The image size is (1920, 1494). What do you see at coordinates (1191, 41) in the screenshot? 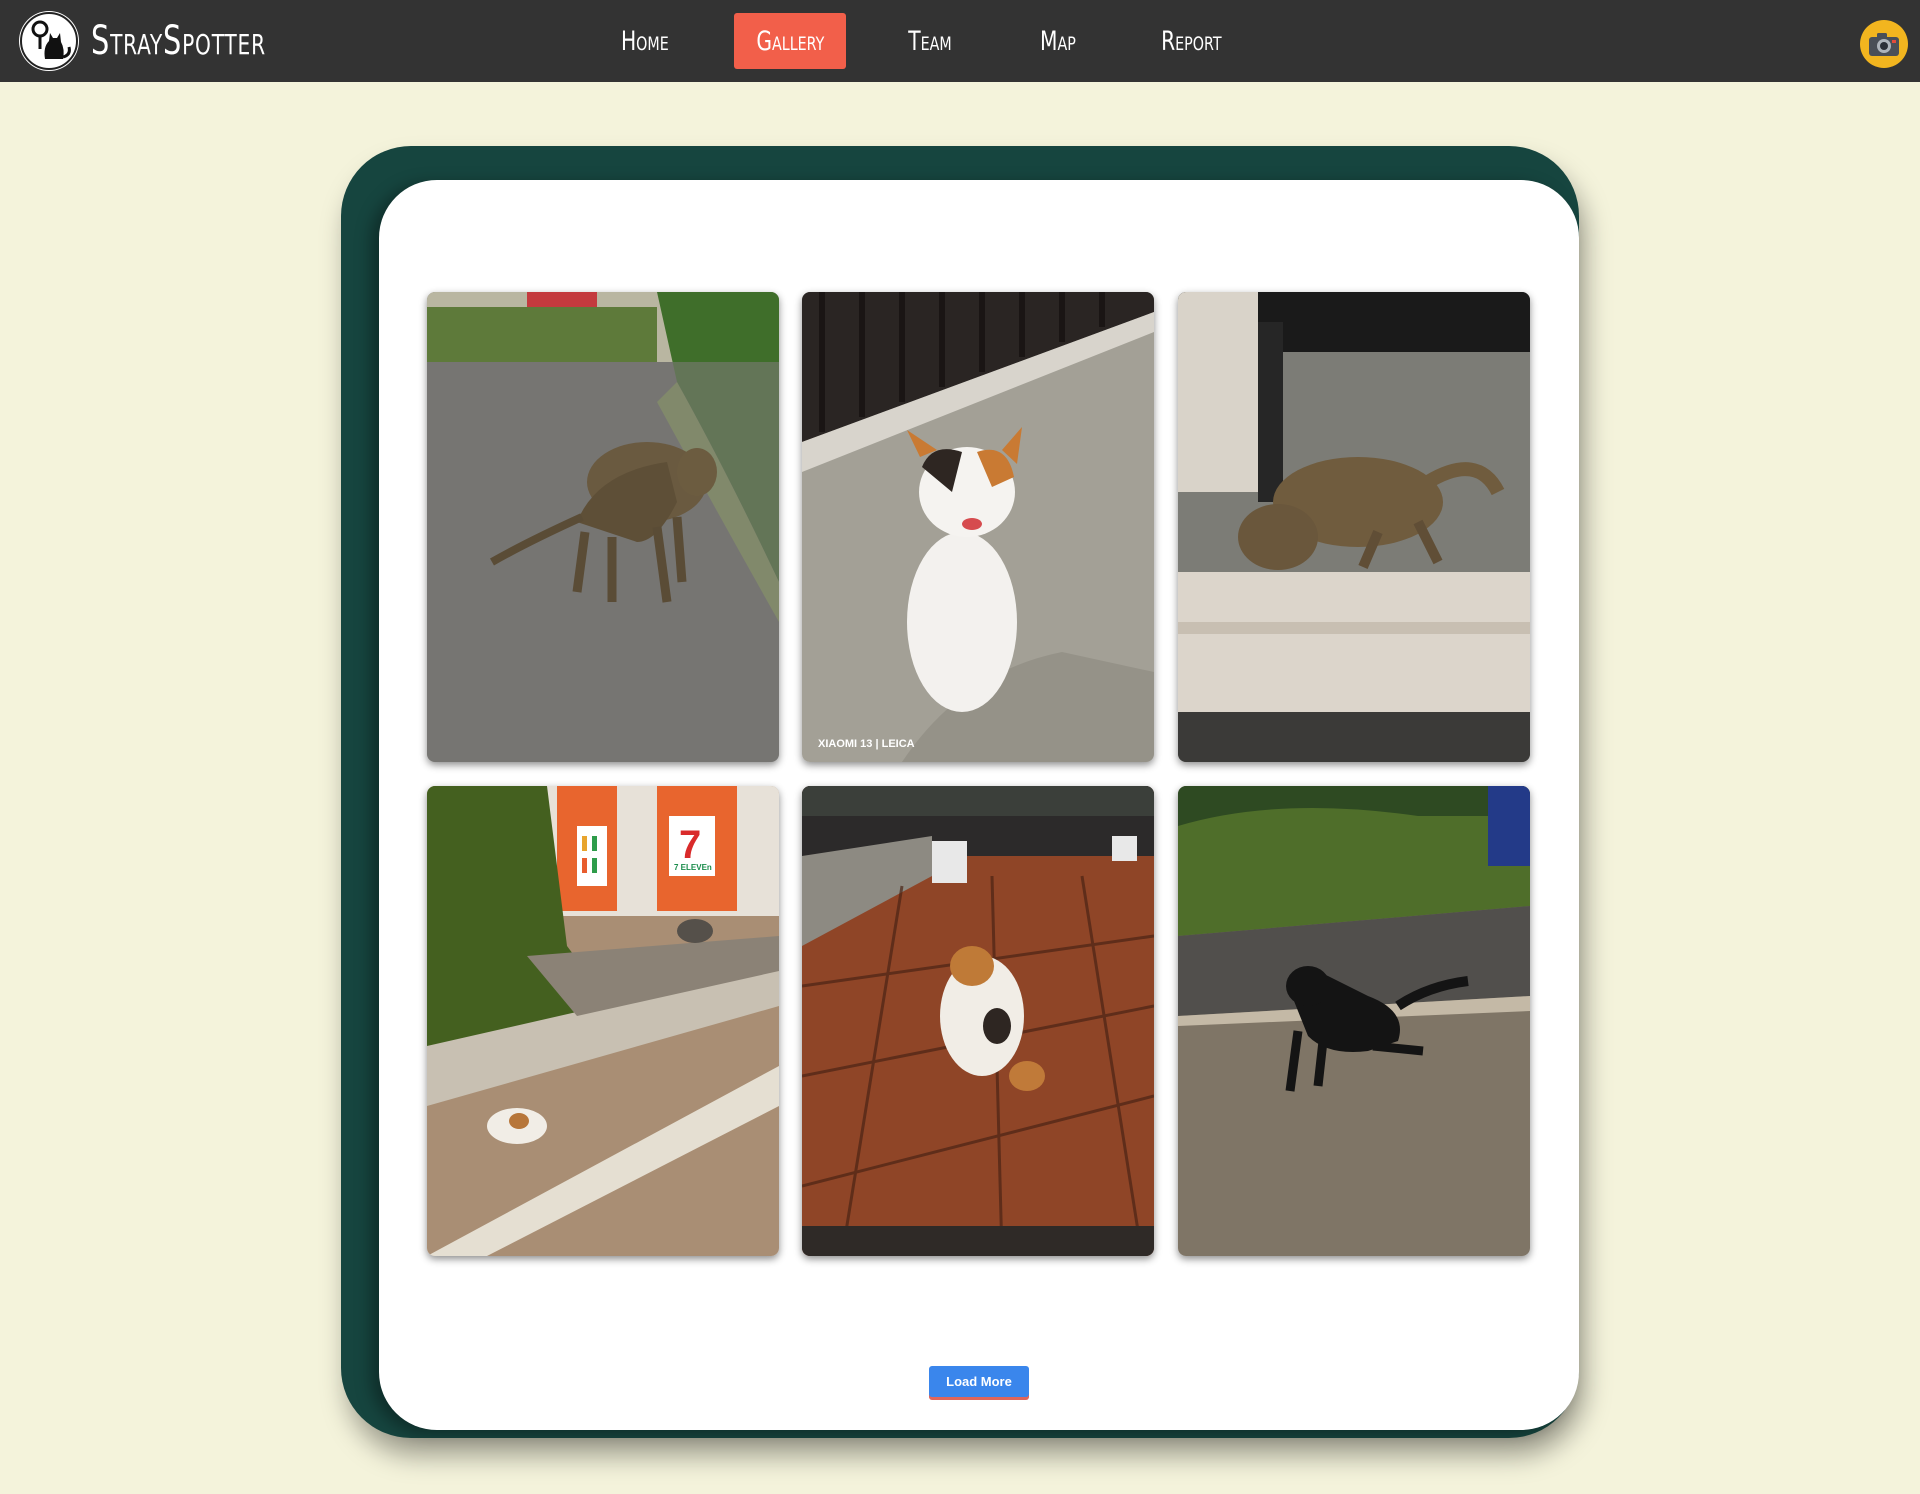
I see `nav-item-report: Report` at bounding box center [1191, 41].